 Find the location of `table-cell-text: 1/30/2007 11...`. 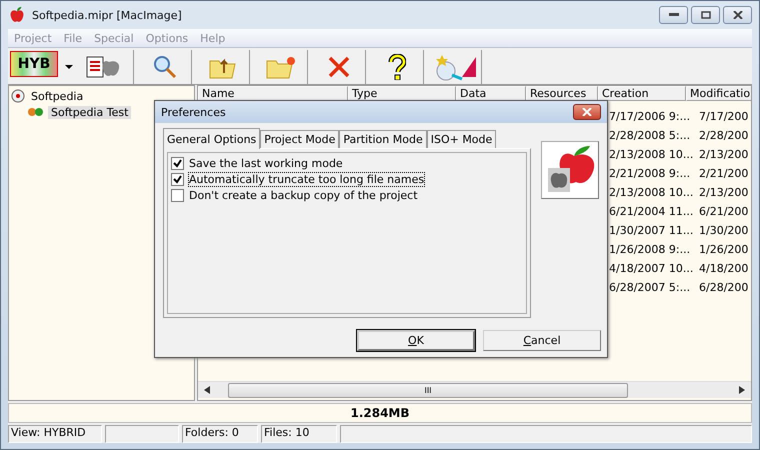

table-cell-text: 1/30/2007 11... is located at coordinates (651, 231).